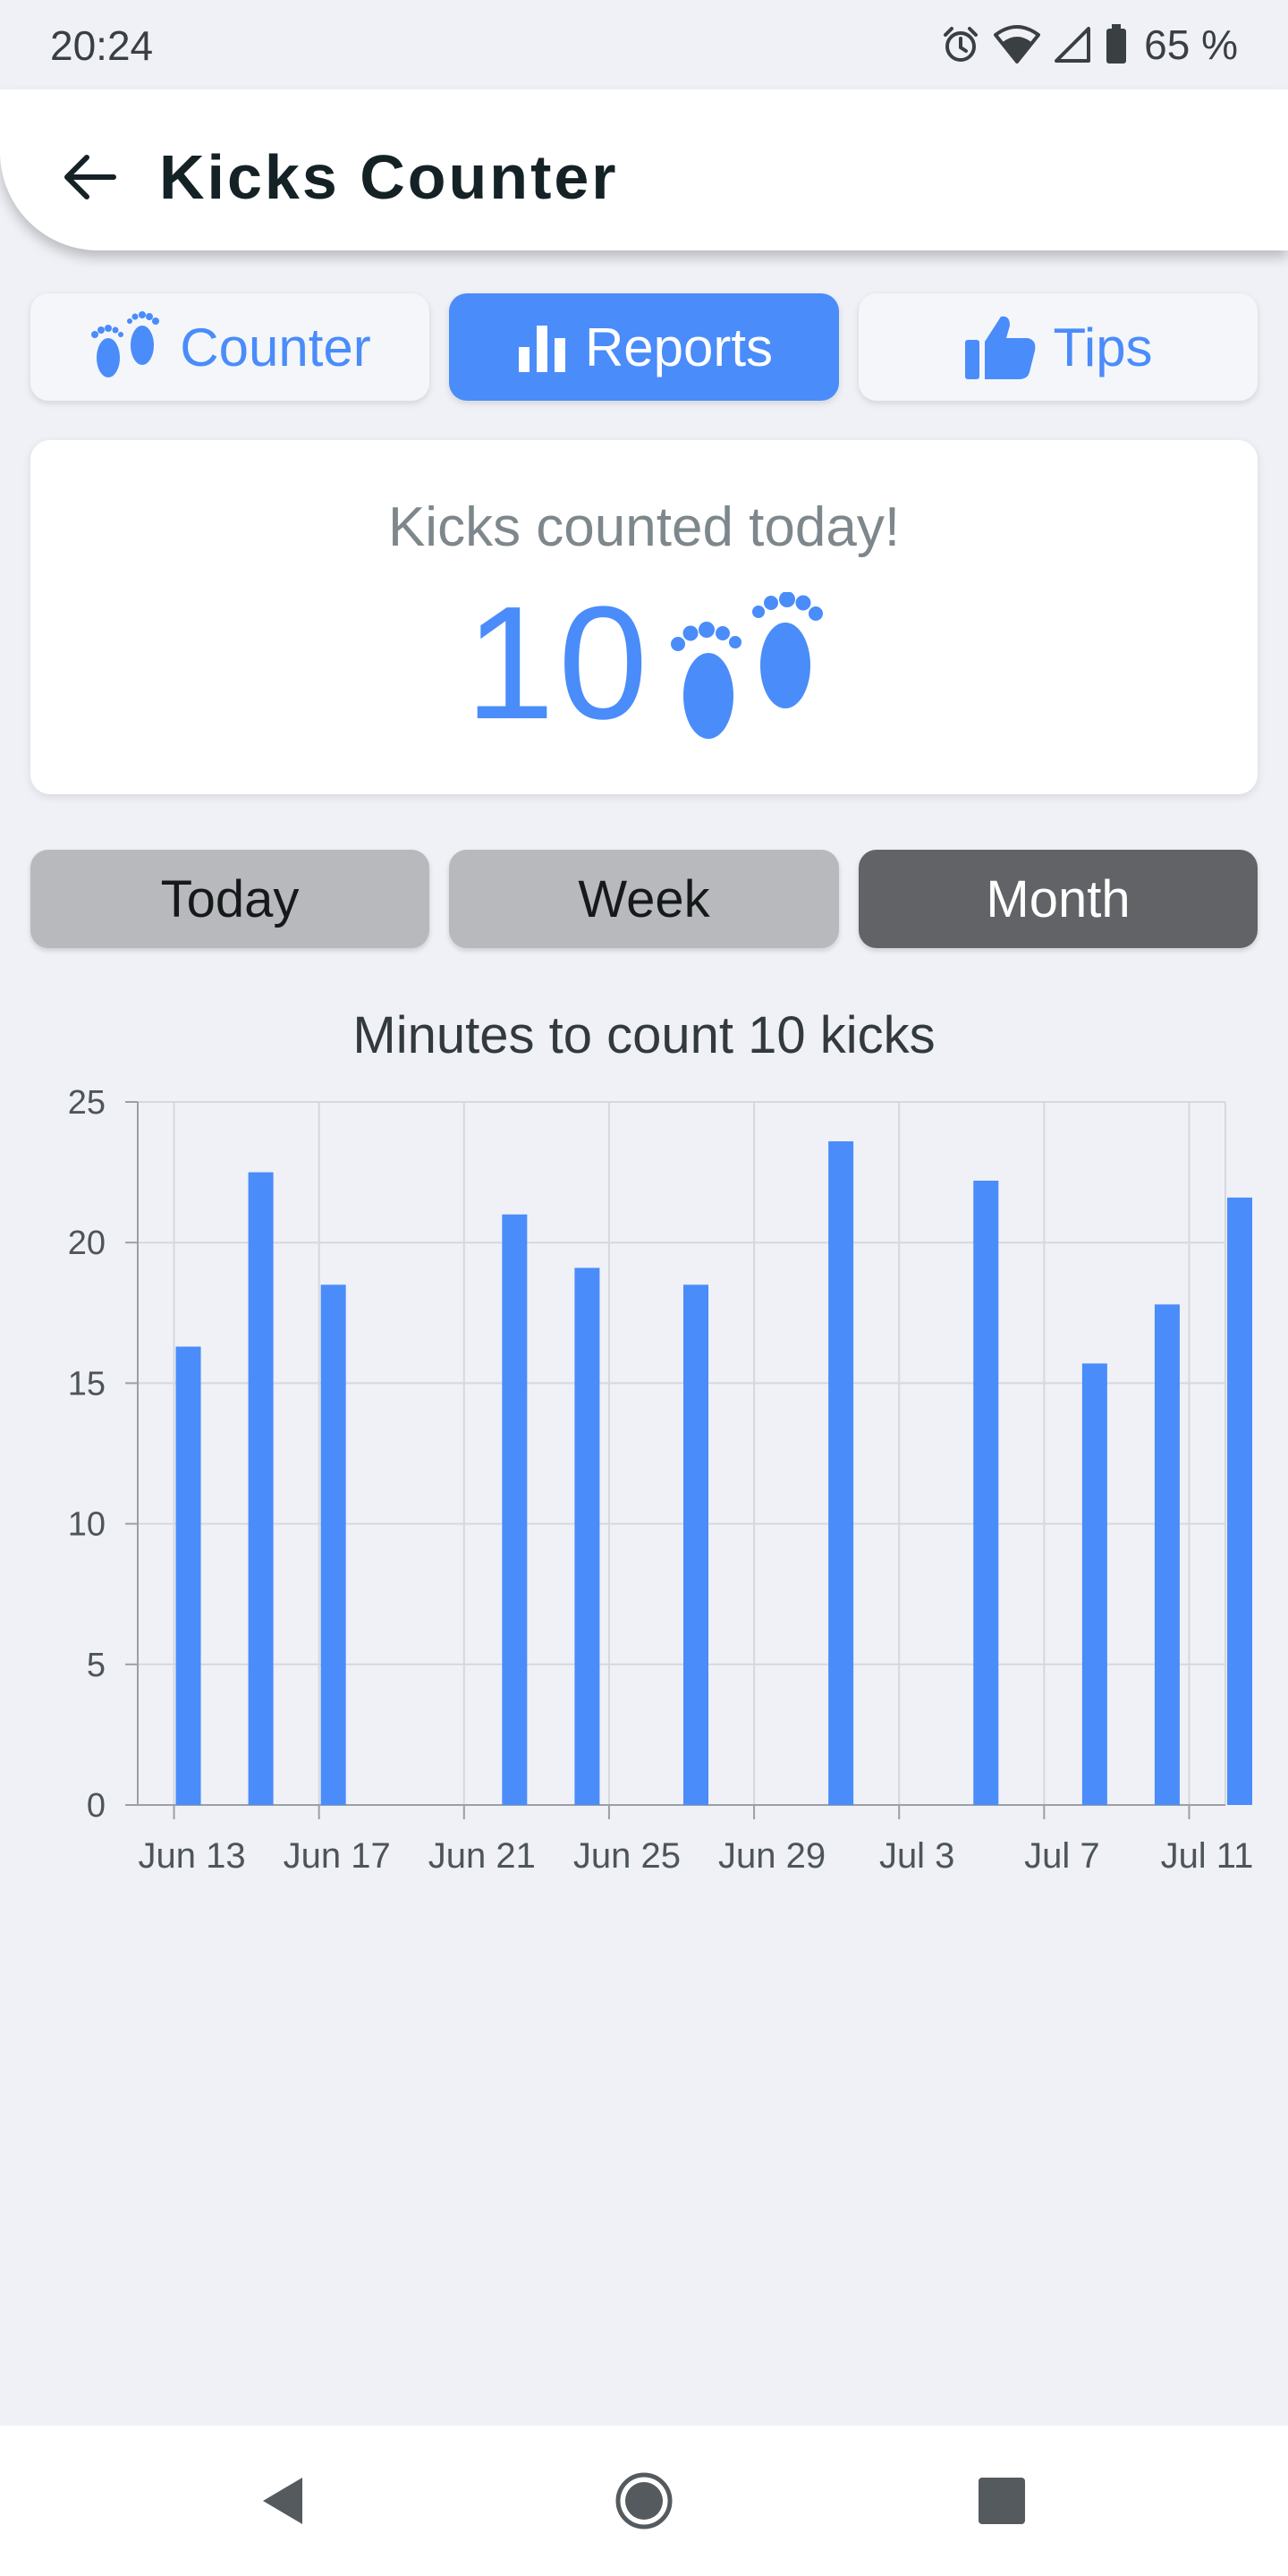 The height and width of the screenshot is (2576, 1288). What do you see at coordinates (1207, 1856) in the screenshot?
I see `x-tick-label: Jul 11` at bounding box center [1207, 1856].